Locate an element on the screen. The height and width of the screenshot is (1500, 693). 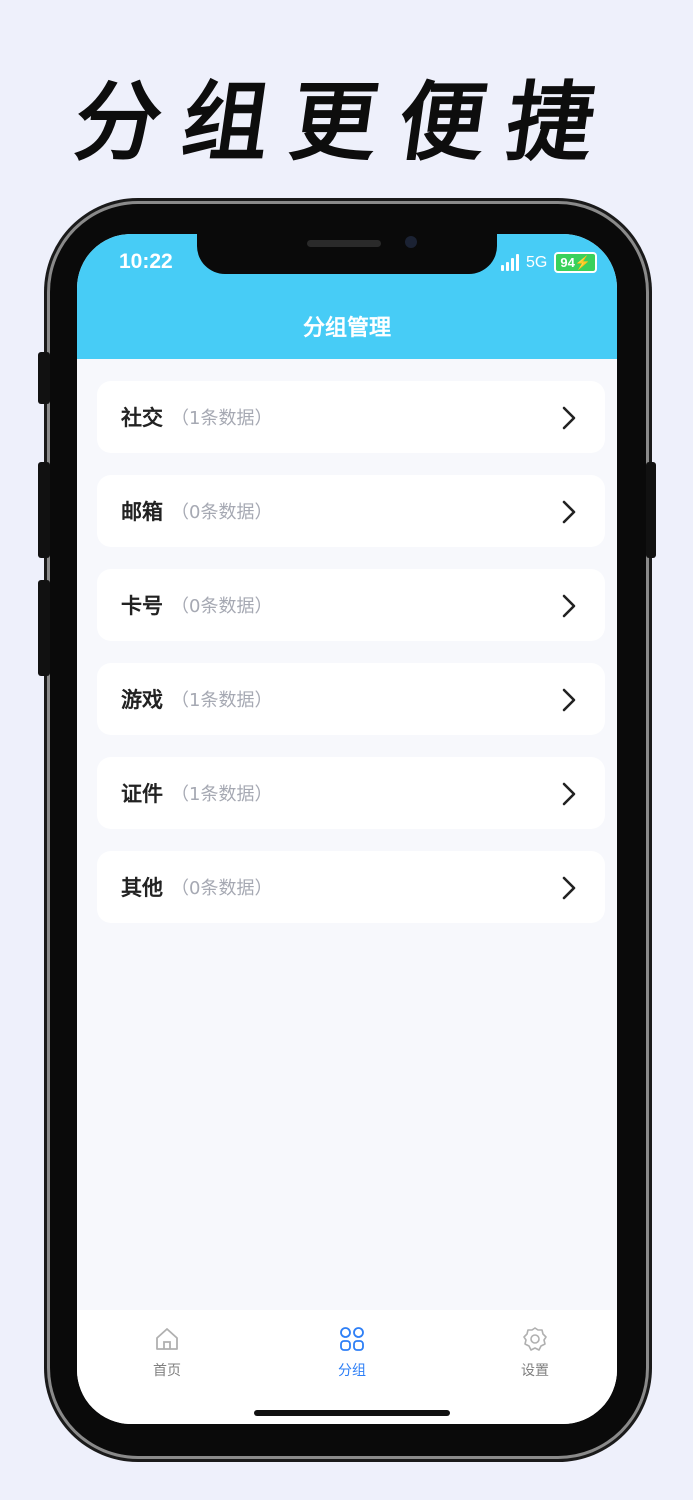
speaker-grille is located at coordinates (344, 243).